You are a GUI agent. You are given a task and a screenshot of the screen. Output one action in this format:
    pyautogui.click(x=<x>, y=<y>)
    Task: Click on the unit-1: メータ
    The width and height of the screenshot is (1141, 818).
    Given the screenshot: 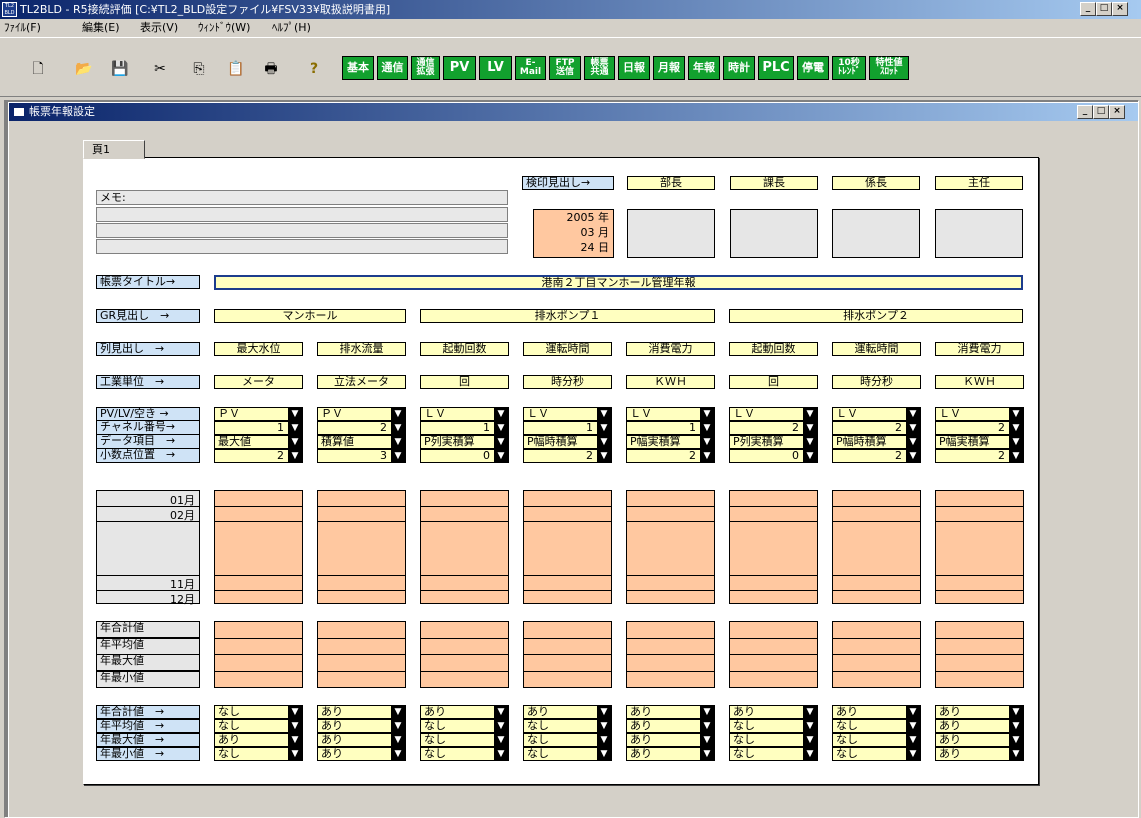 What is the action you would take?
    pyautogui.click(x=258, y=382)
    